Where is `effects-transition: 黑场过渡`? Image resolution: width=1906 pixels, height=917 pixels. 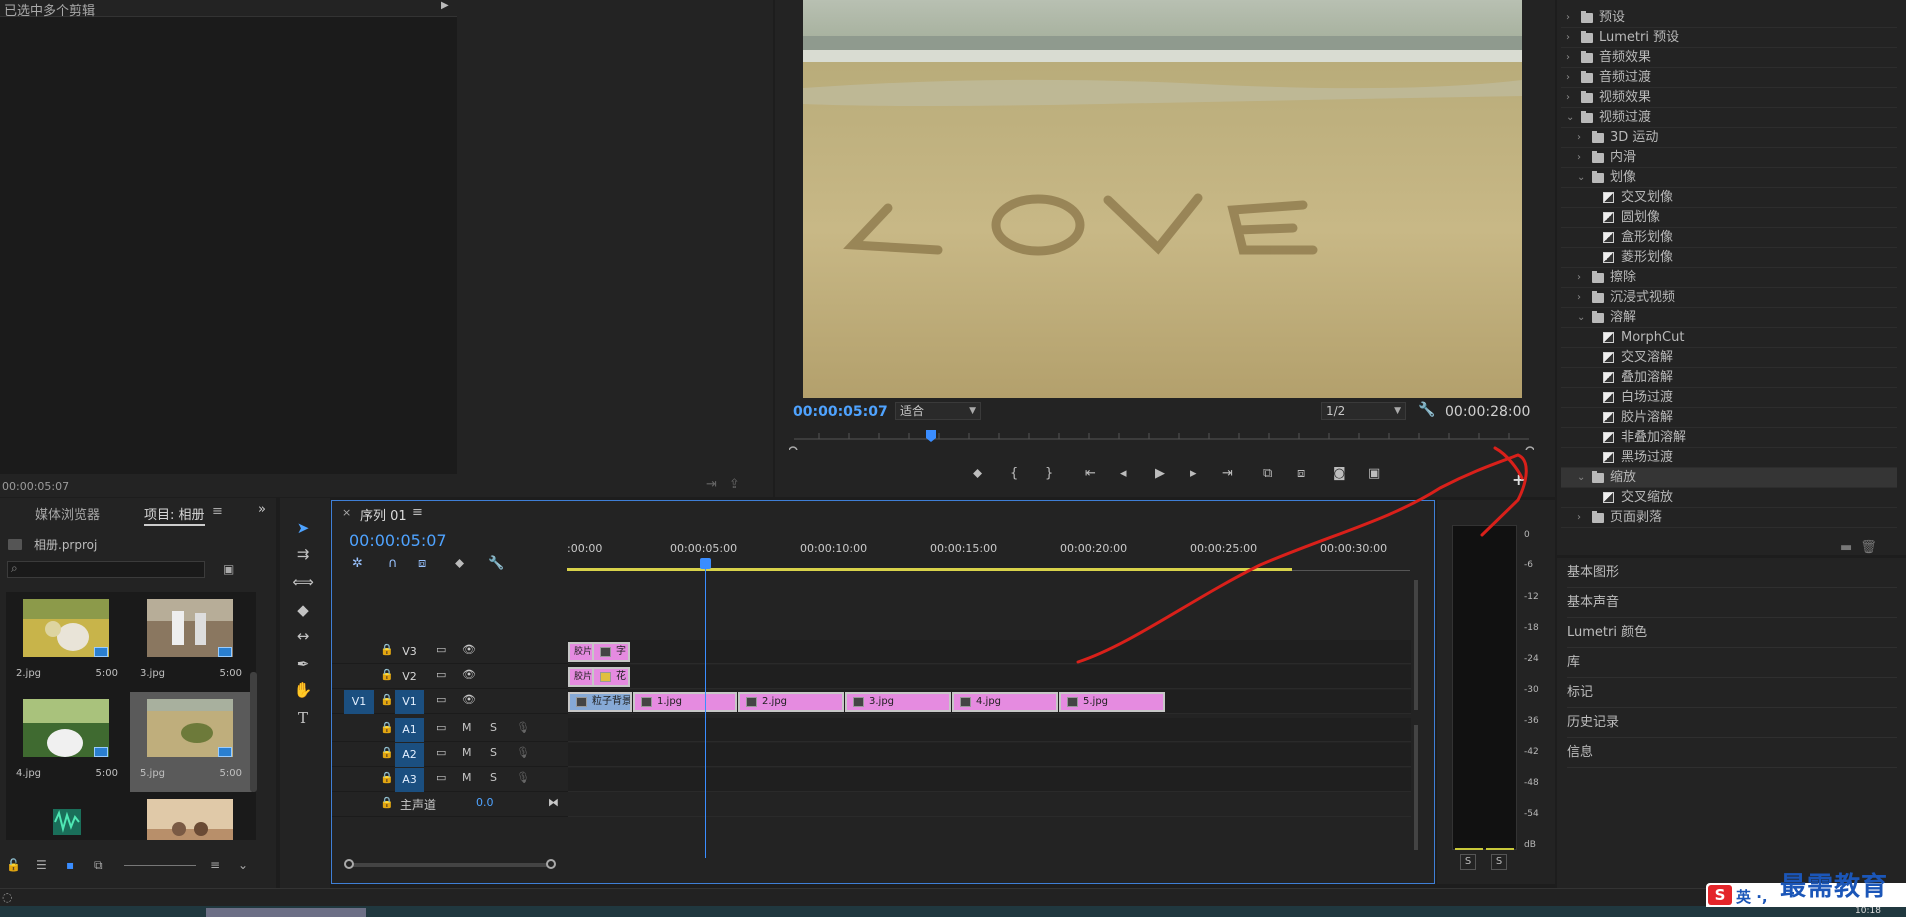 effects-transition: 黑场过渡 is located at coordinates (1729, 458).